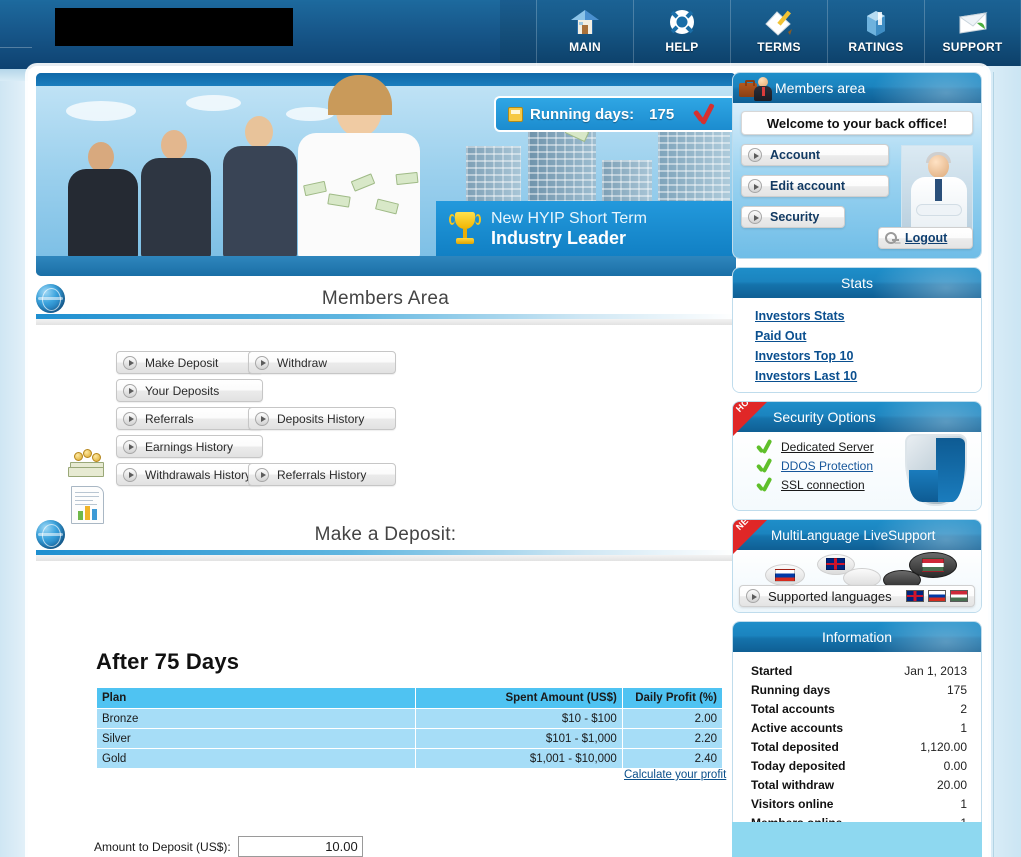  What do you see at coordinates (868, 356) in the screenshot?
I see `stats-link-investors-top-10: Investors Top 10` at bounding box center [868, 356].